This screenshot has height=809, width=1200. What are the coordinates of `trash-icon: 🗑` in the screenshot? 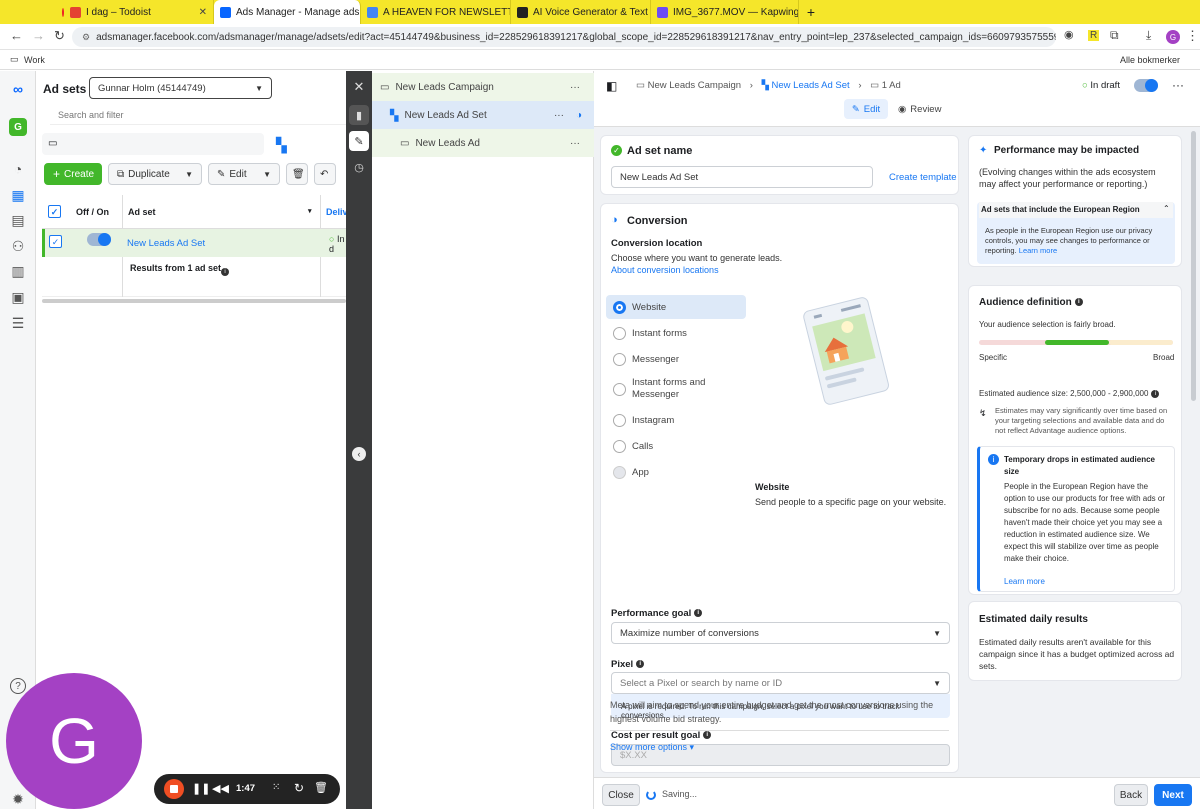 It's located at (321, 787).